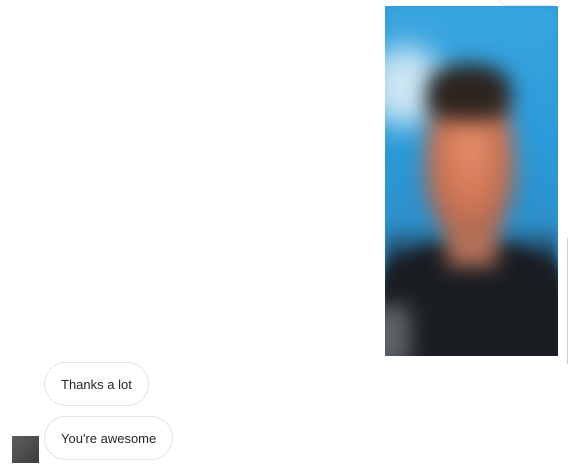 The image size is (569, 466). I want to click on received-message-bubble: Thanks a lot, so click(96, 384).